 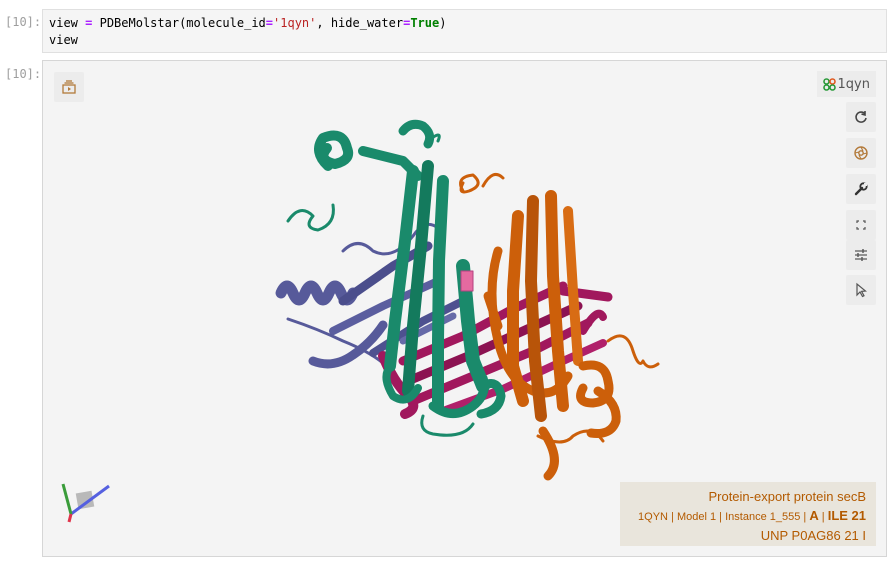 What do you see at coordinates (63, 23) in the screenshot?
I see `code-variable: view` at bounding box center [63, 23].